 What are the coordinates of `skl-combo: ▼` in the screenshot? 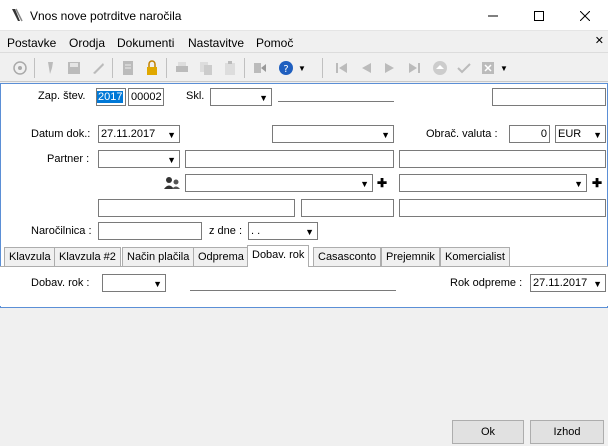 It's located at (241, 97).